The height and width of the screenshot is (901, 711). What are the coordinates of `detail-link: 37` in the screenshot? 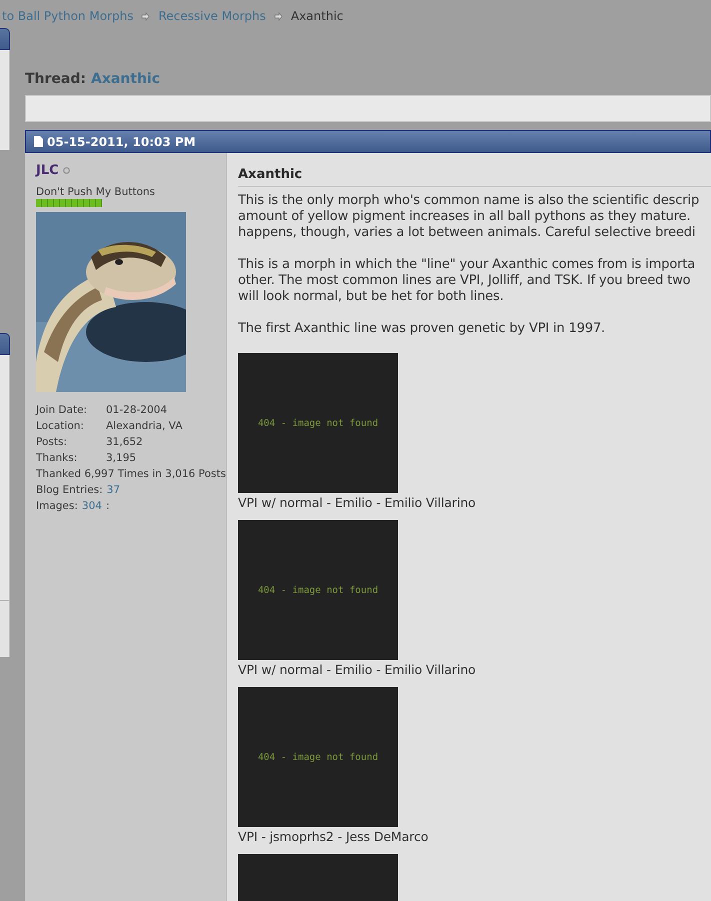 It's located at (113, 490).